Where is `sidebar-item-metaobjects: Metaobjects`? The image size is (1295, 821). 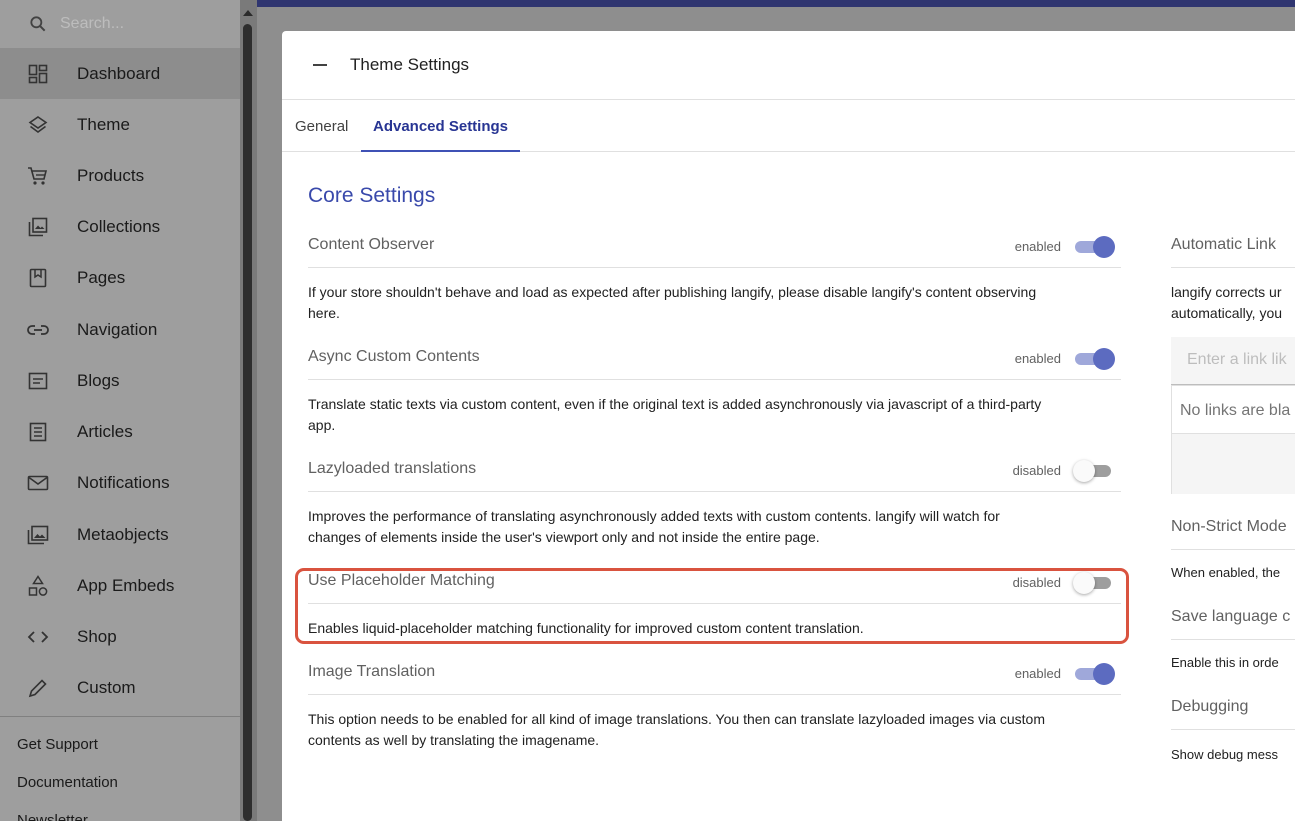 sidebar-item-metaobjects: Metaobjects is located at coordinates (120, 534).